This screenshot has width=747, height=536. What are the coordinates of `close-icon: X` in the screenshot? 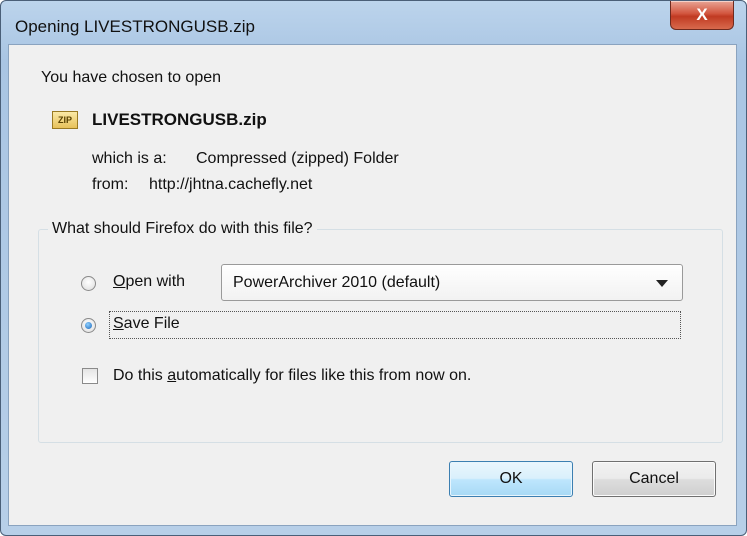 It's located at (702, 14).